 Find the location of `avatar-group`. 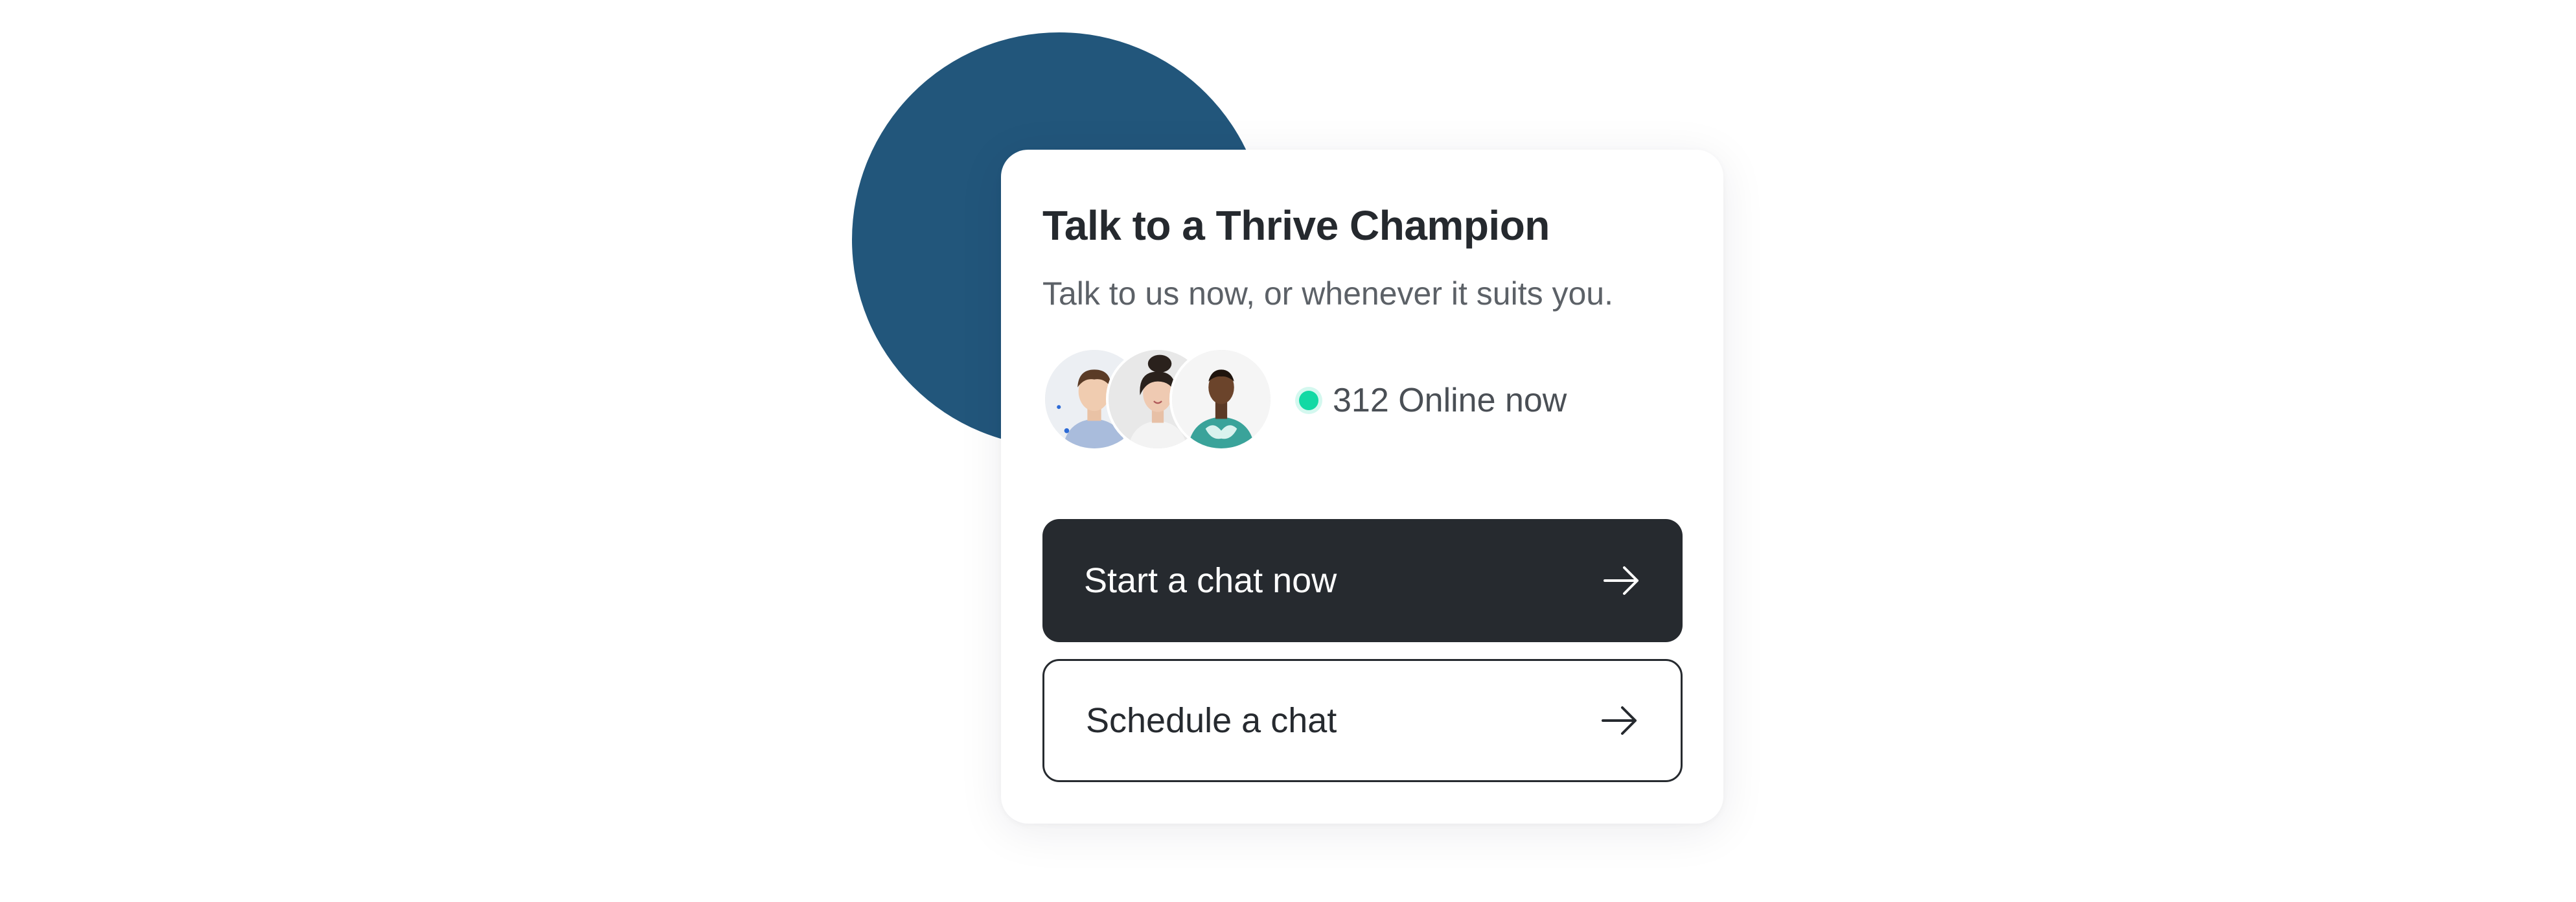

avatar-group is located at coordinates (1159, 400).